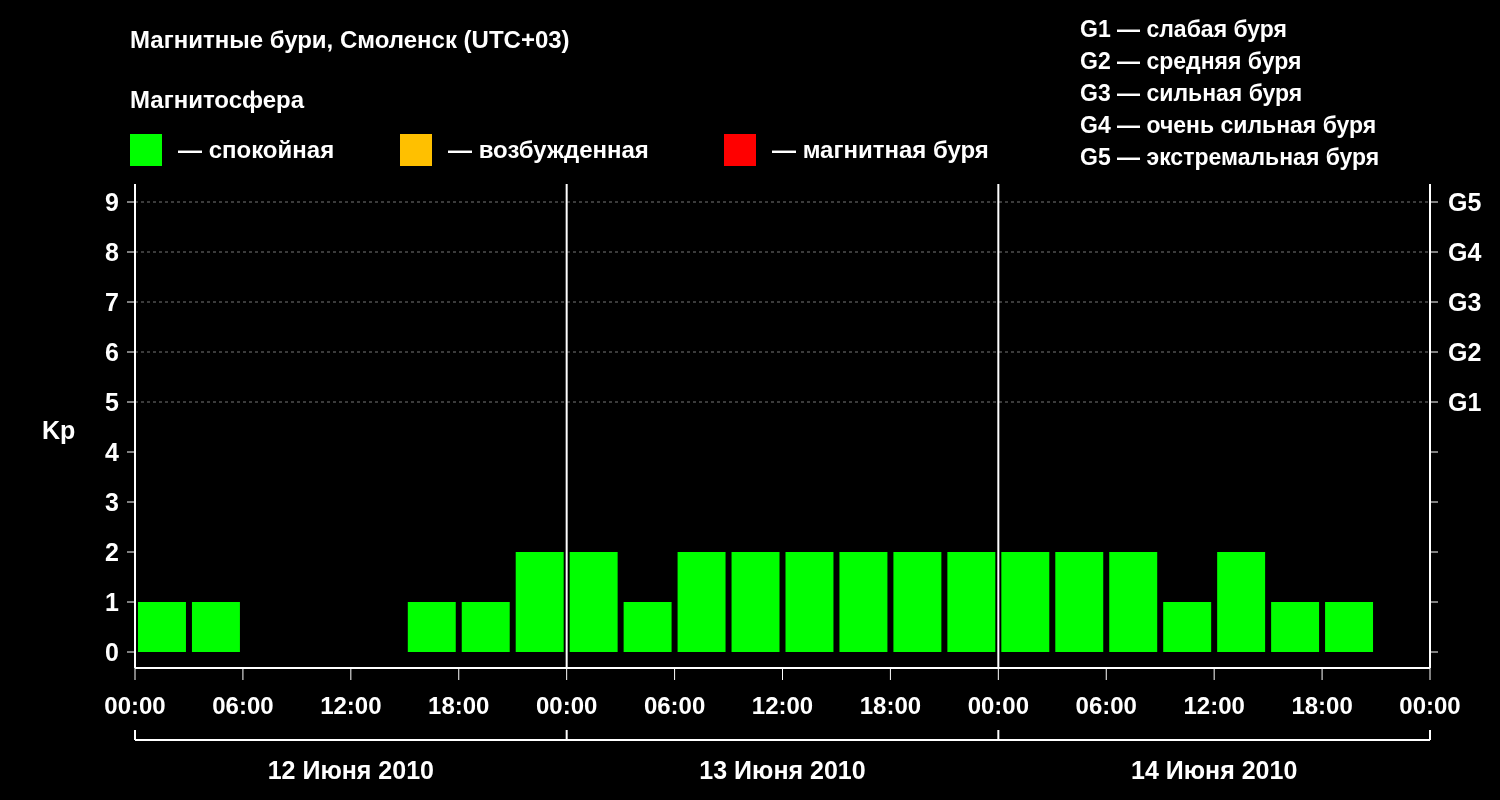  What do you see at coordinates (350, 770) in the screenshot?
I see `date-label: 12 Июня 2010` at bounding box center [350, 770].